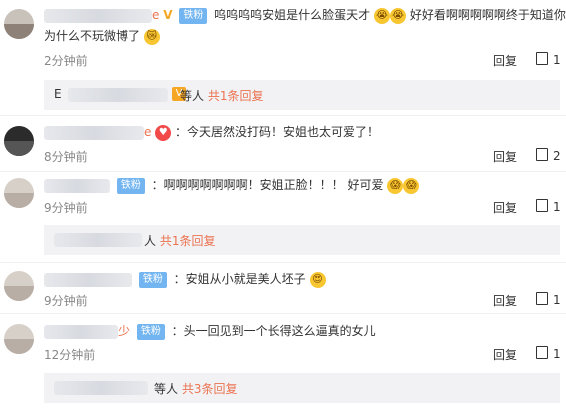 The height and width of the screenshot is (417, 566). Describe the element at coordinates (292, 15) in the screenshot. I see `comment-text: 呜呜呜呜安姐是什么脸蛋天才` at that location.